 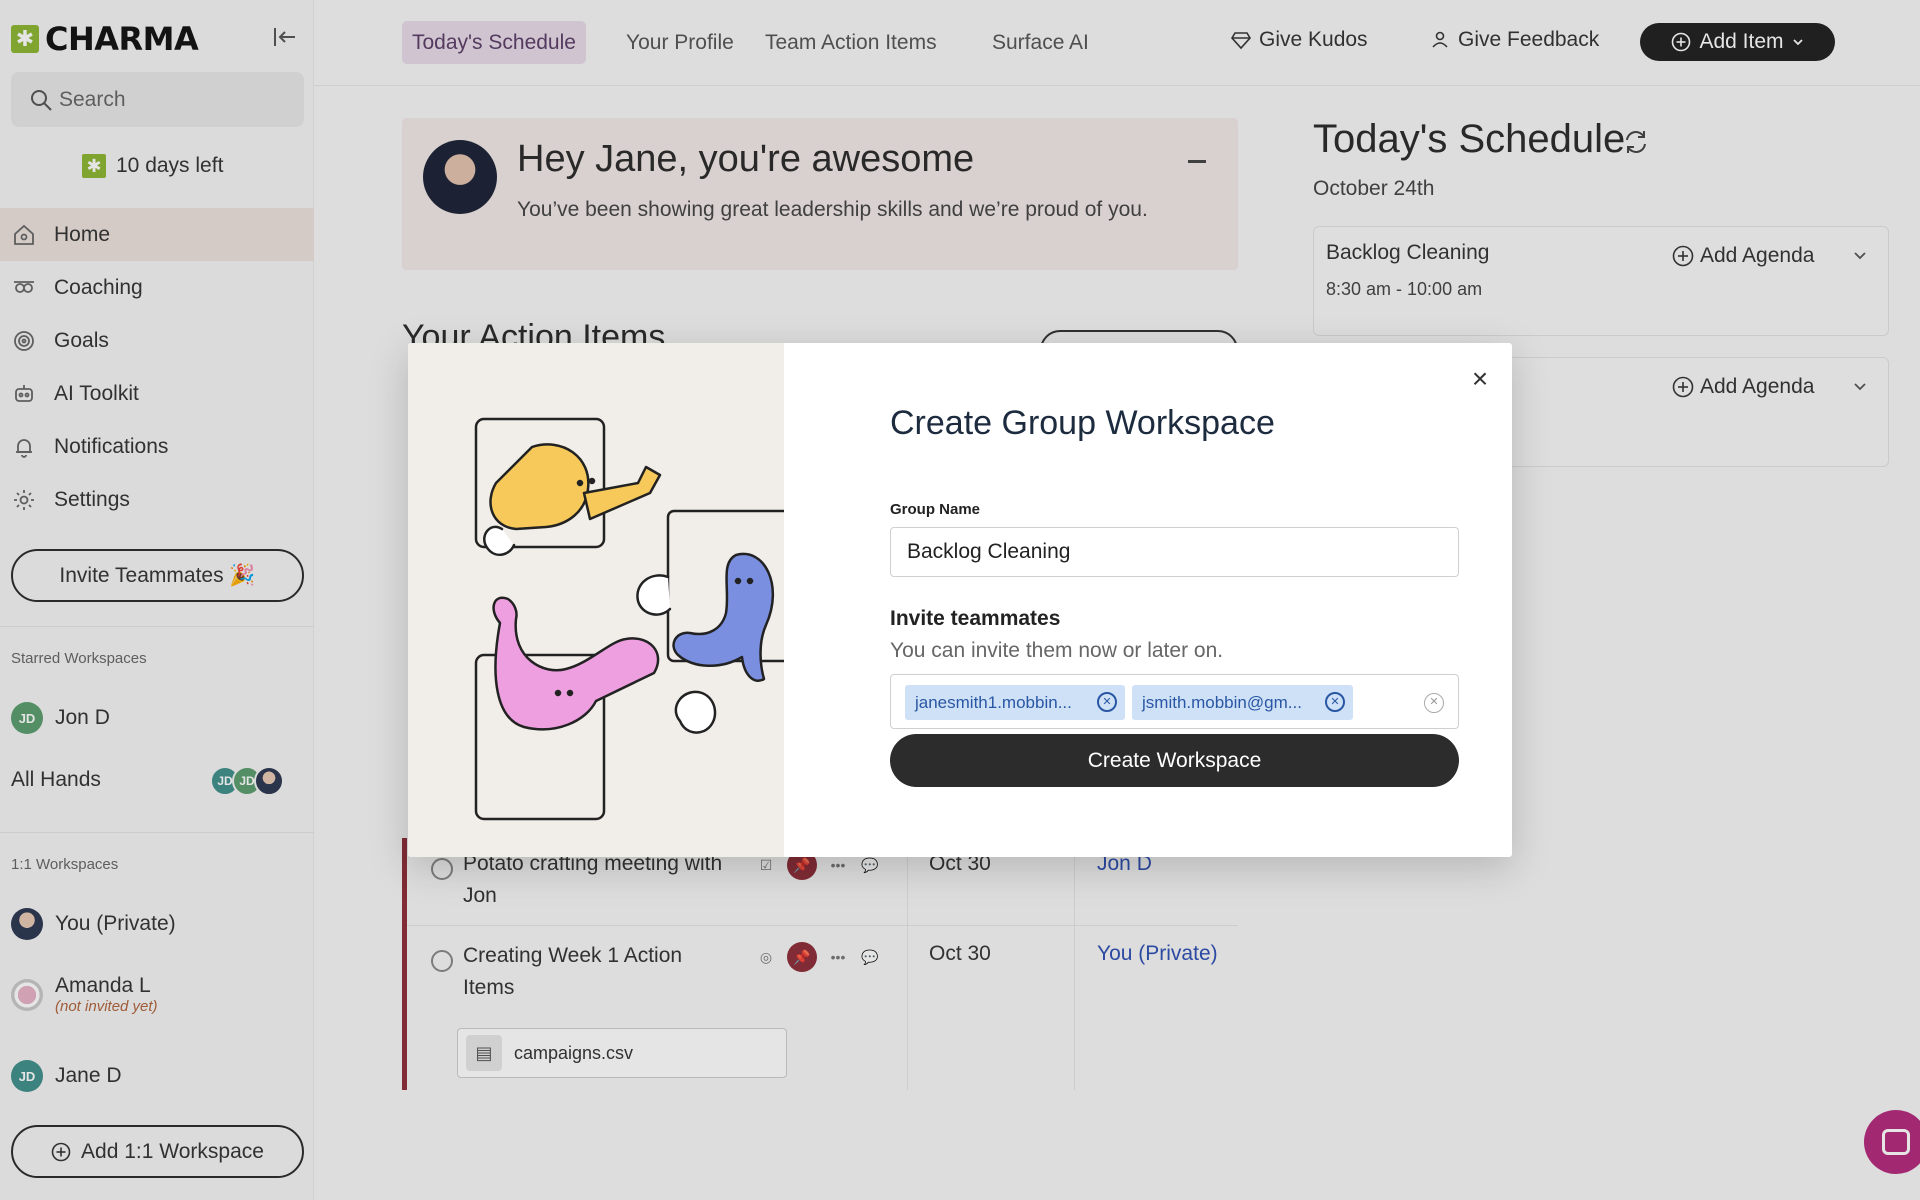 I want to click on invite-heading: Invite teammates, so click(x=975, y=618).